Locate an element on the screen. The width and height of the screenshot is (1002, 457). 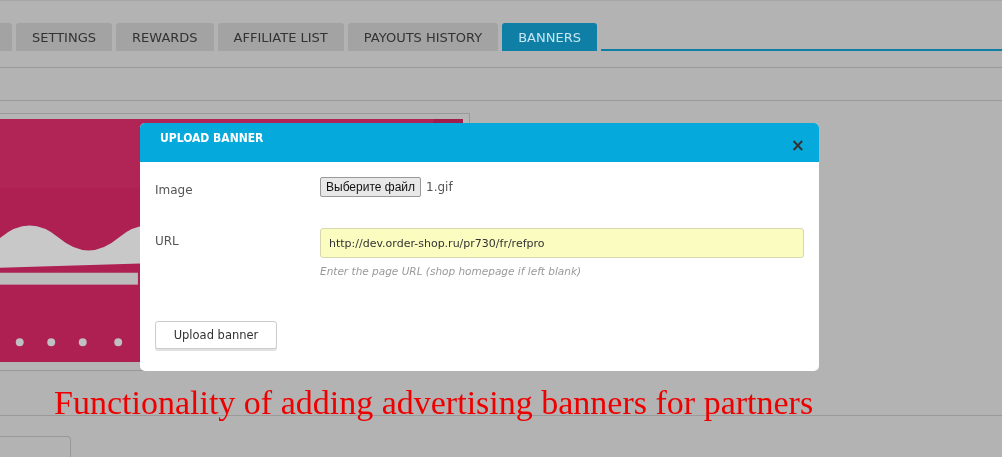
choose-file-button: Выберите файл is located at coordinates (371, 187).